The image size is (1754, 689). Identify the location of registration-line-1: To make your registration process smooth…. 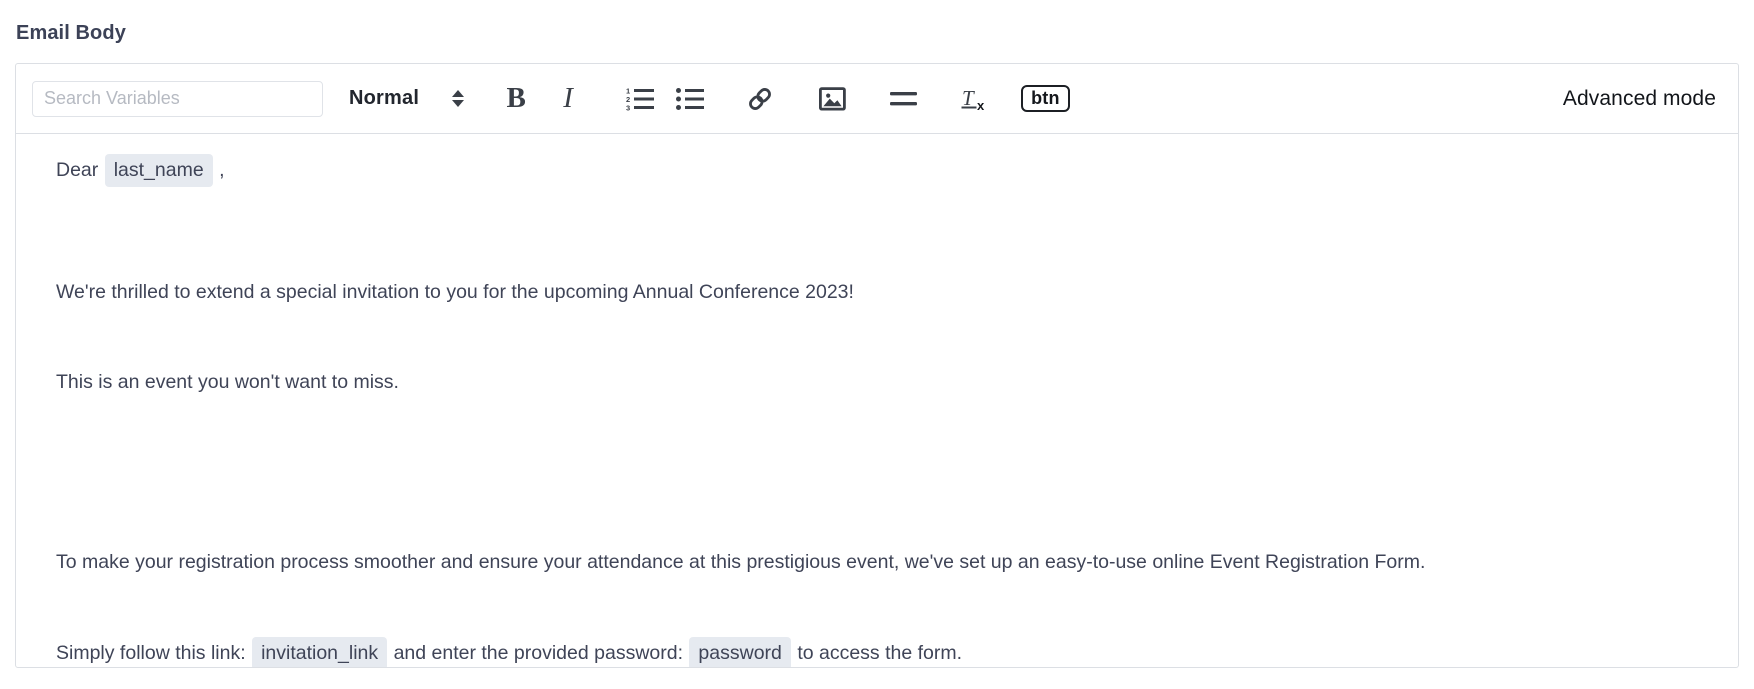
(741, 562).